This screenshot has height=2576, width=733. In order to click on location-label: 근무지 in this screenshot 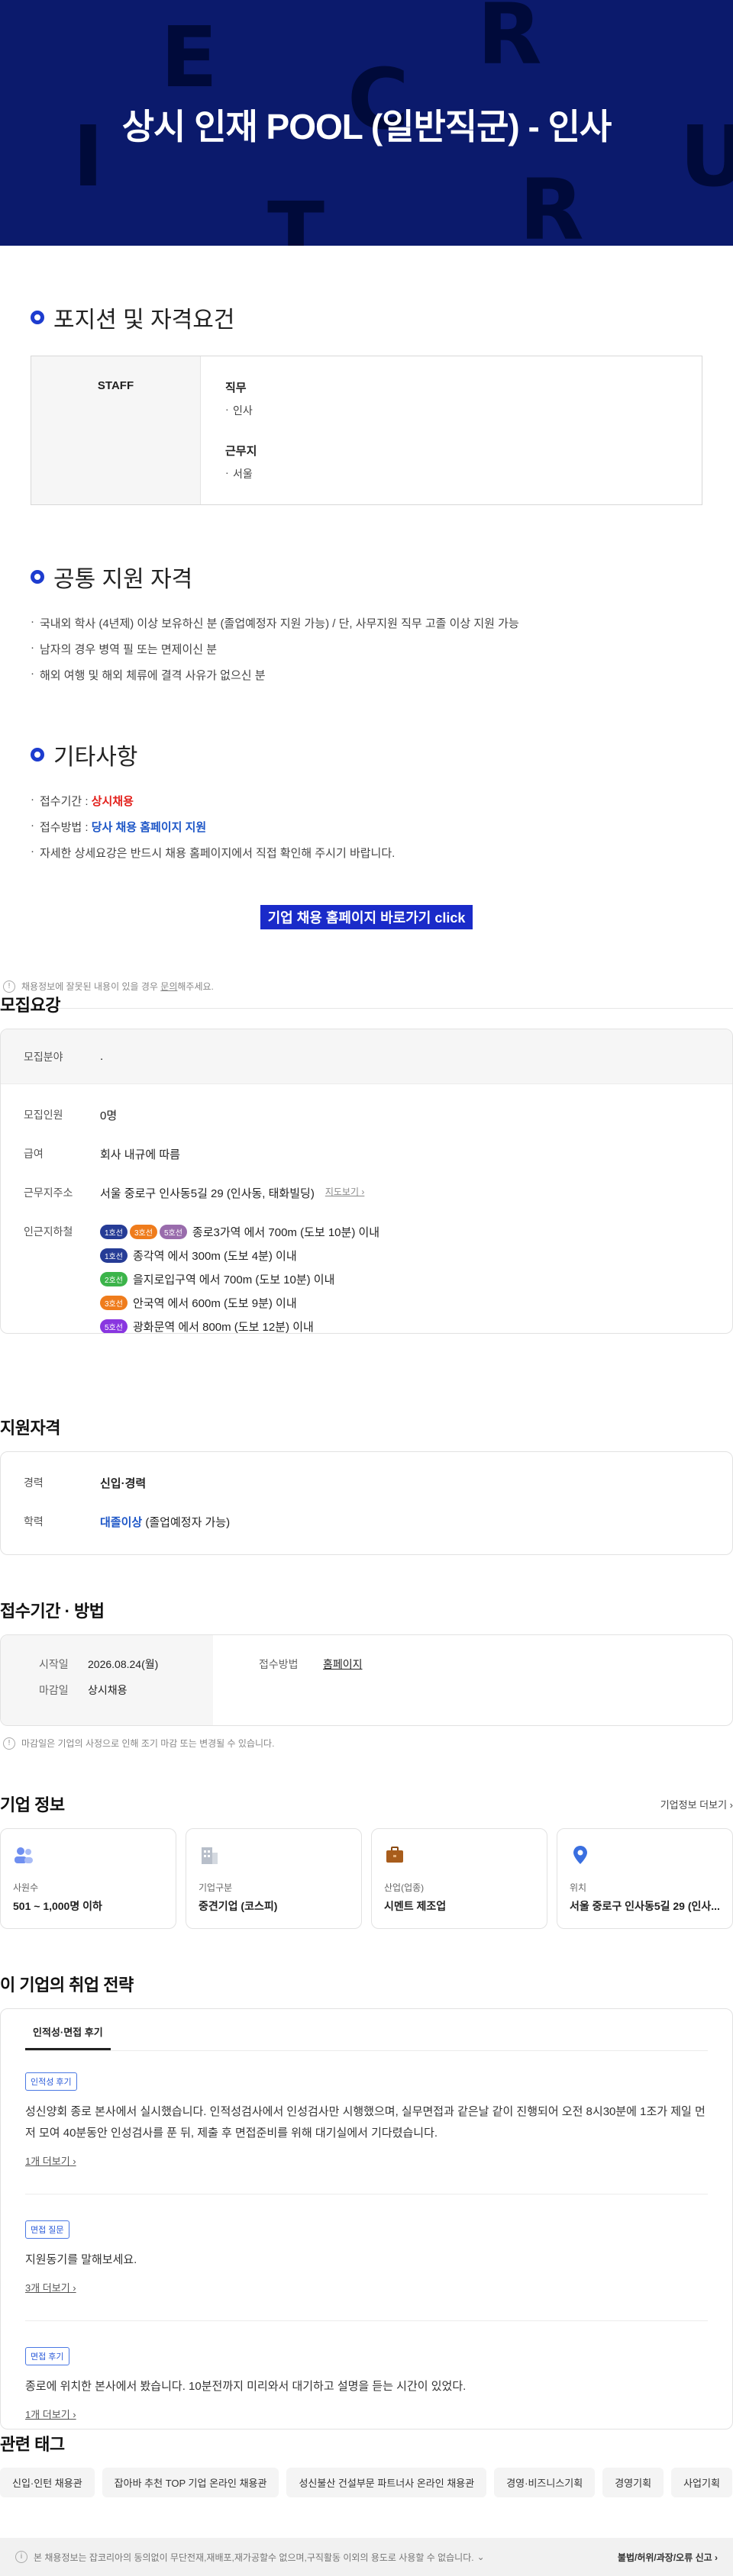, I will do `click(241, 451)`.